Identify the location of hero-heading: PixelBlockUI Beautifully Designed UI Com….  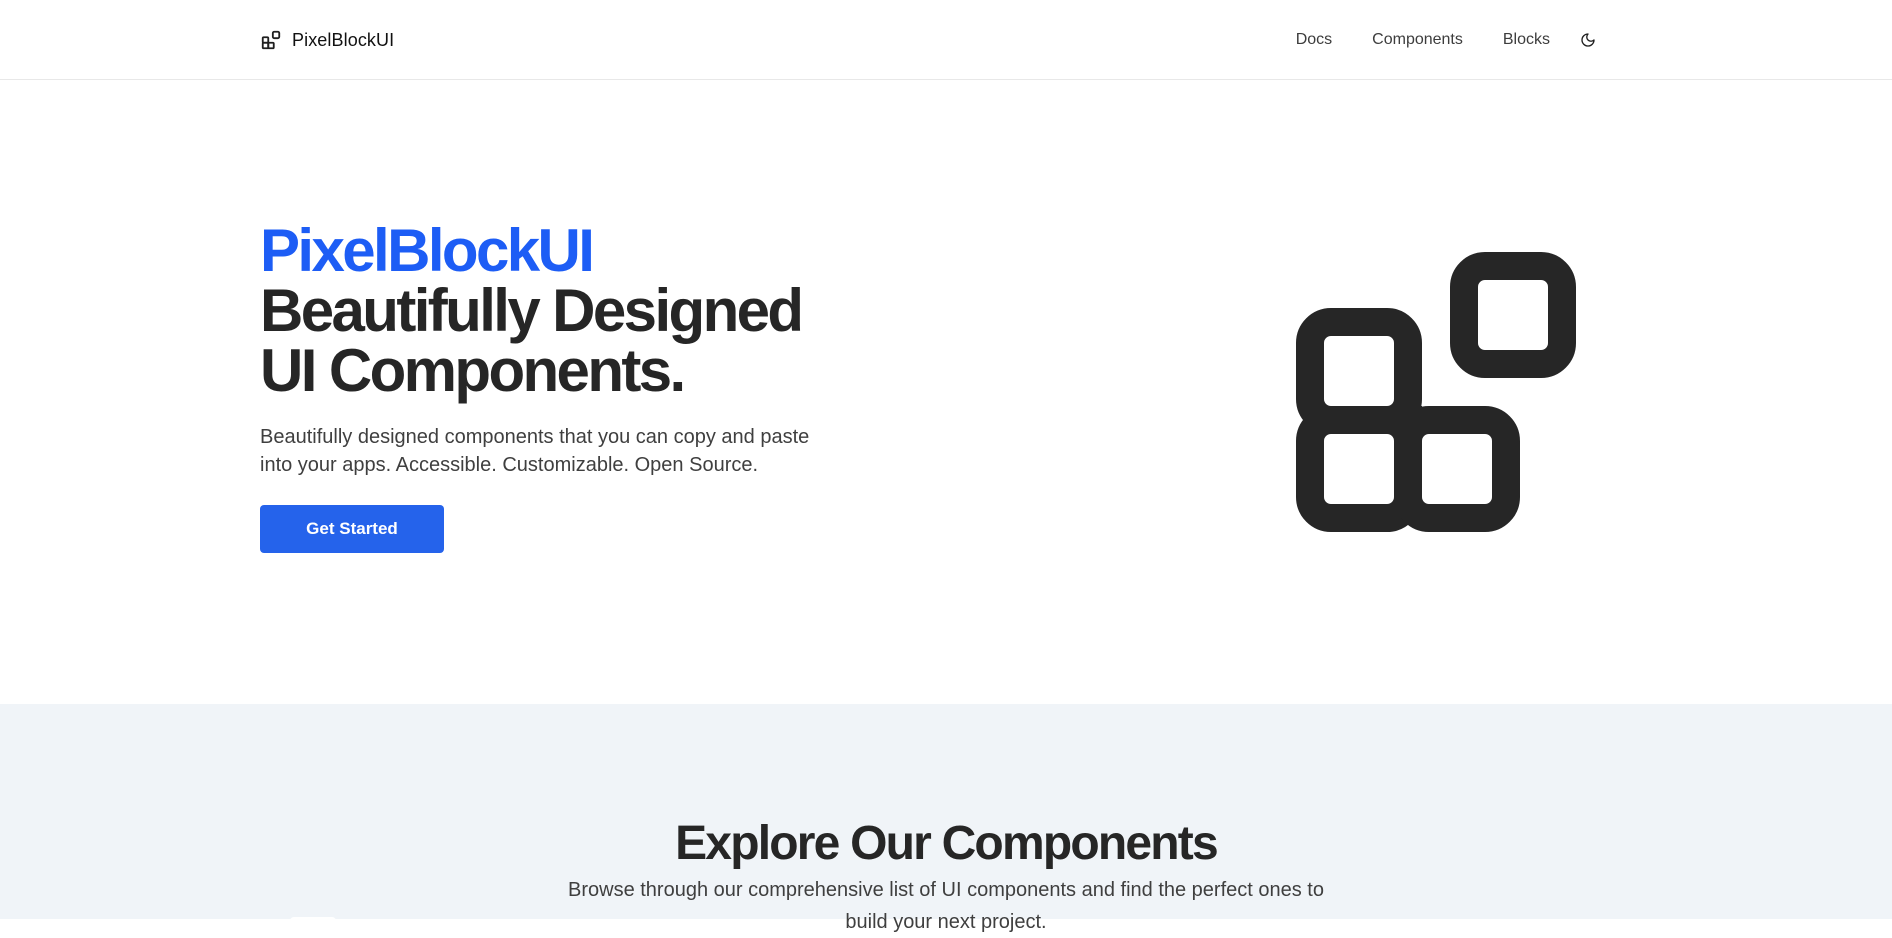
(560, 311).